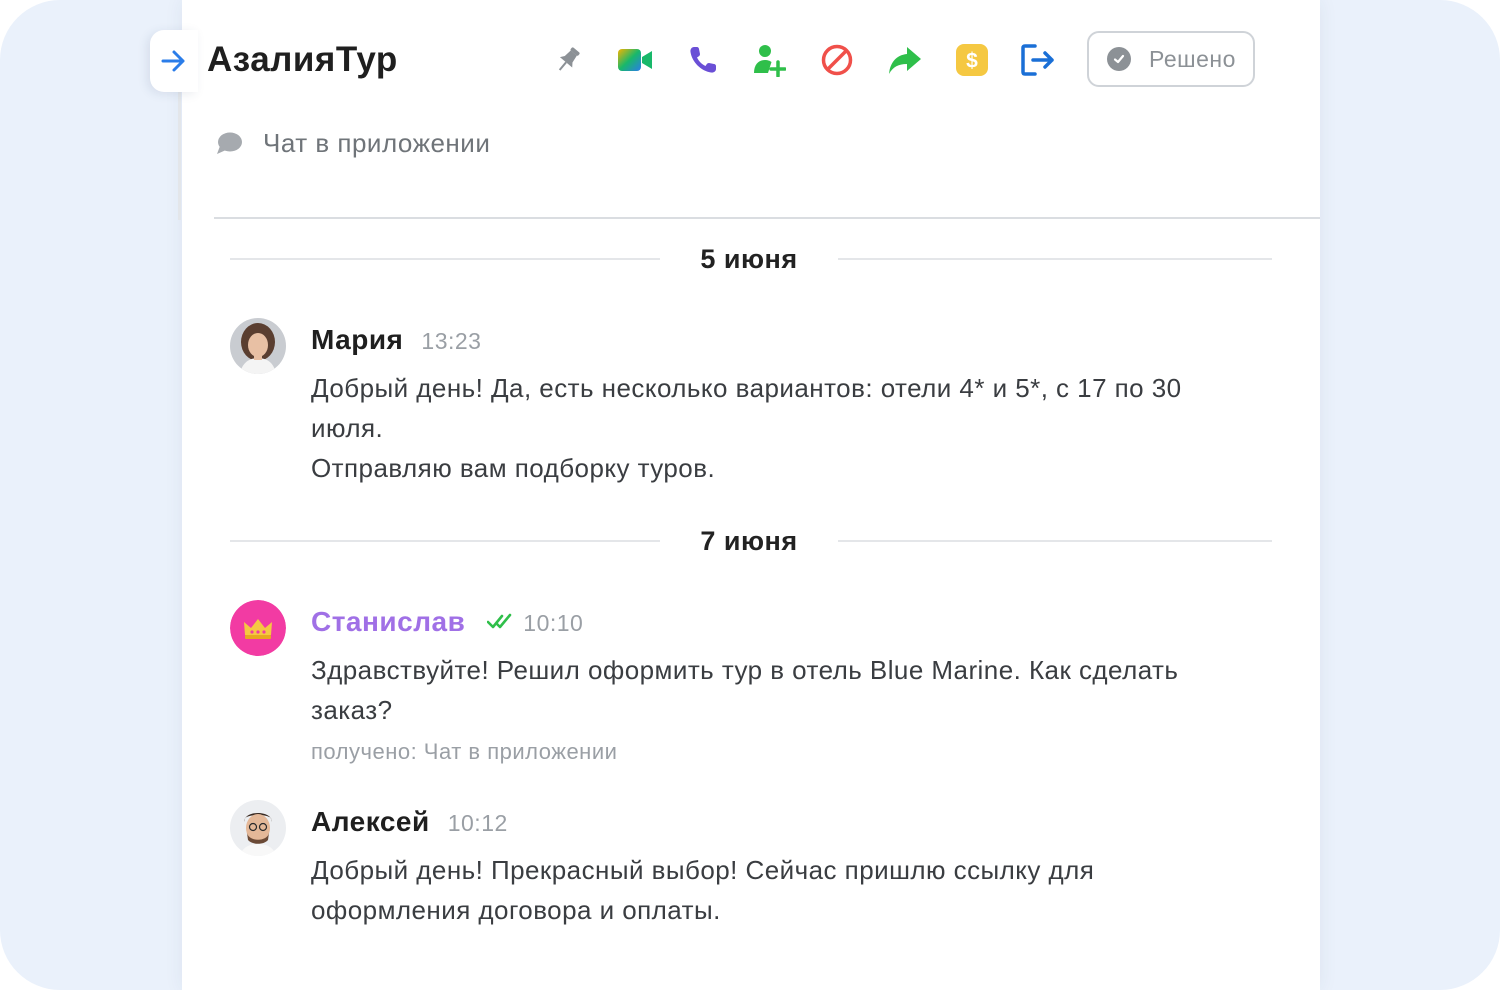 The image size is (1500, 990). I want to click on block-icon, so click(837, 60).